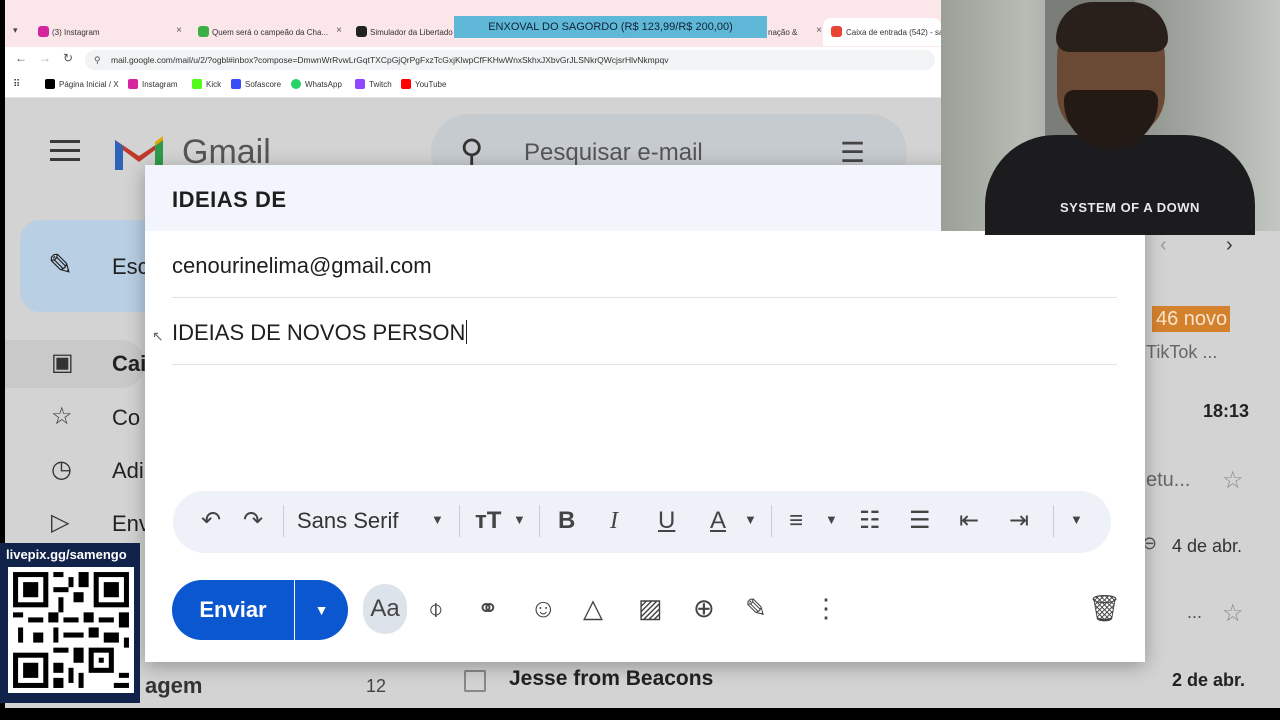  Describe the element at coordinates (97, 32) in the screenshot. I see `tab-instagram: (3) Instagram ×` at that location.